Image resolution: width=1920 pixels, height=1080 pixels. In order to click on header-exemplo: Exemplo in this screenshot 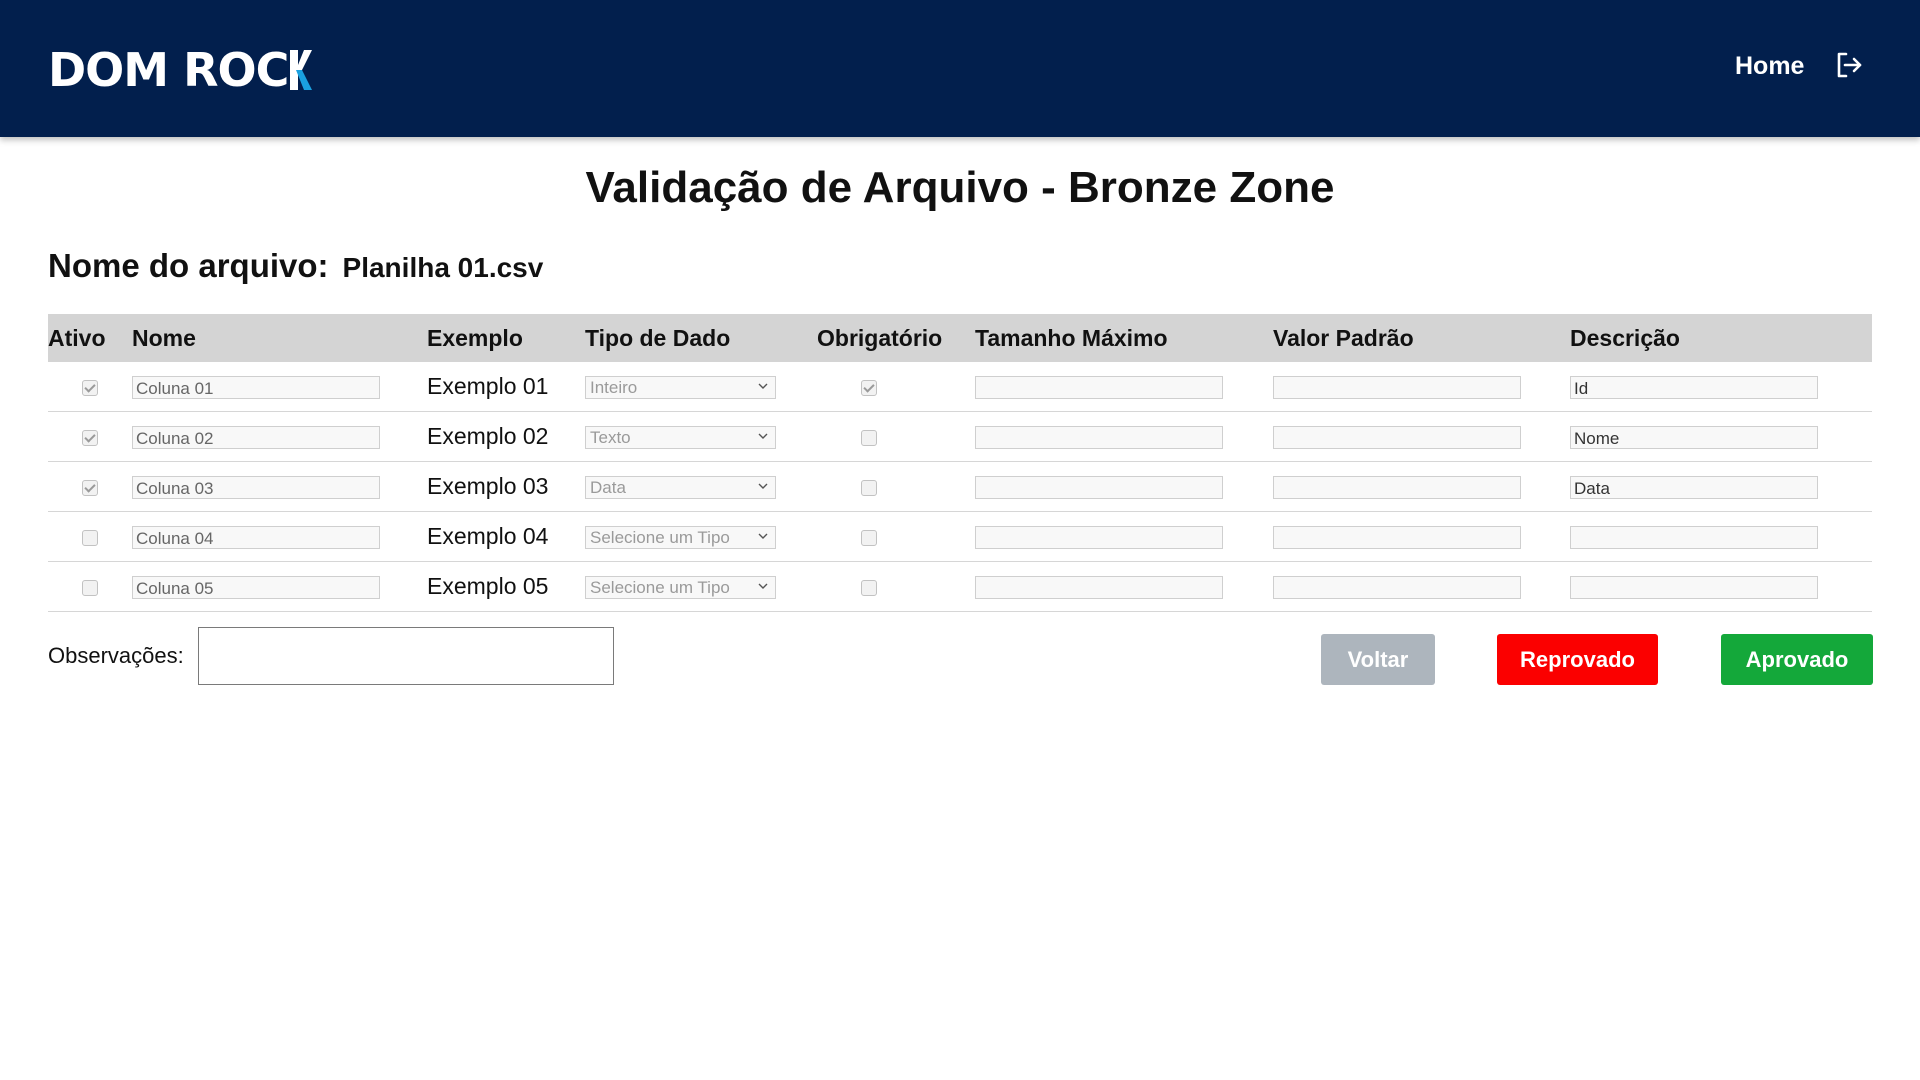, I will do `click(506, 338)`.